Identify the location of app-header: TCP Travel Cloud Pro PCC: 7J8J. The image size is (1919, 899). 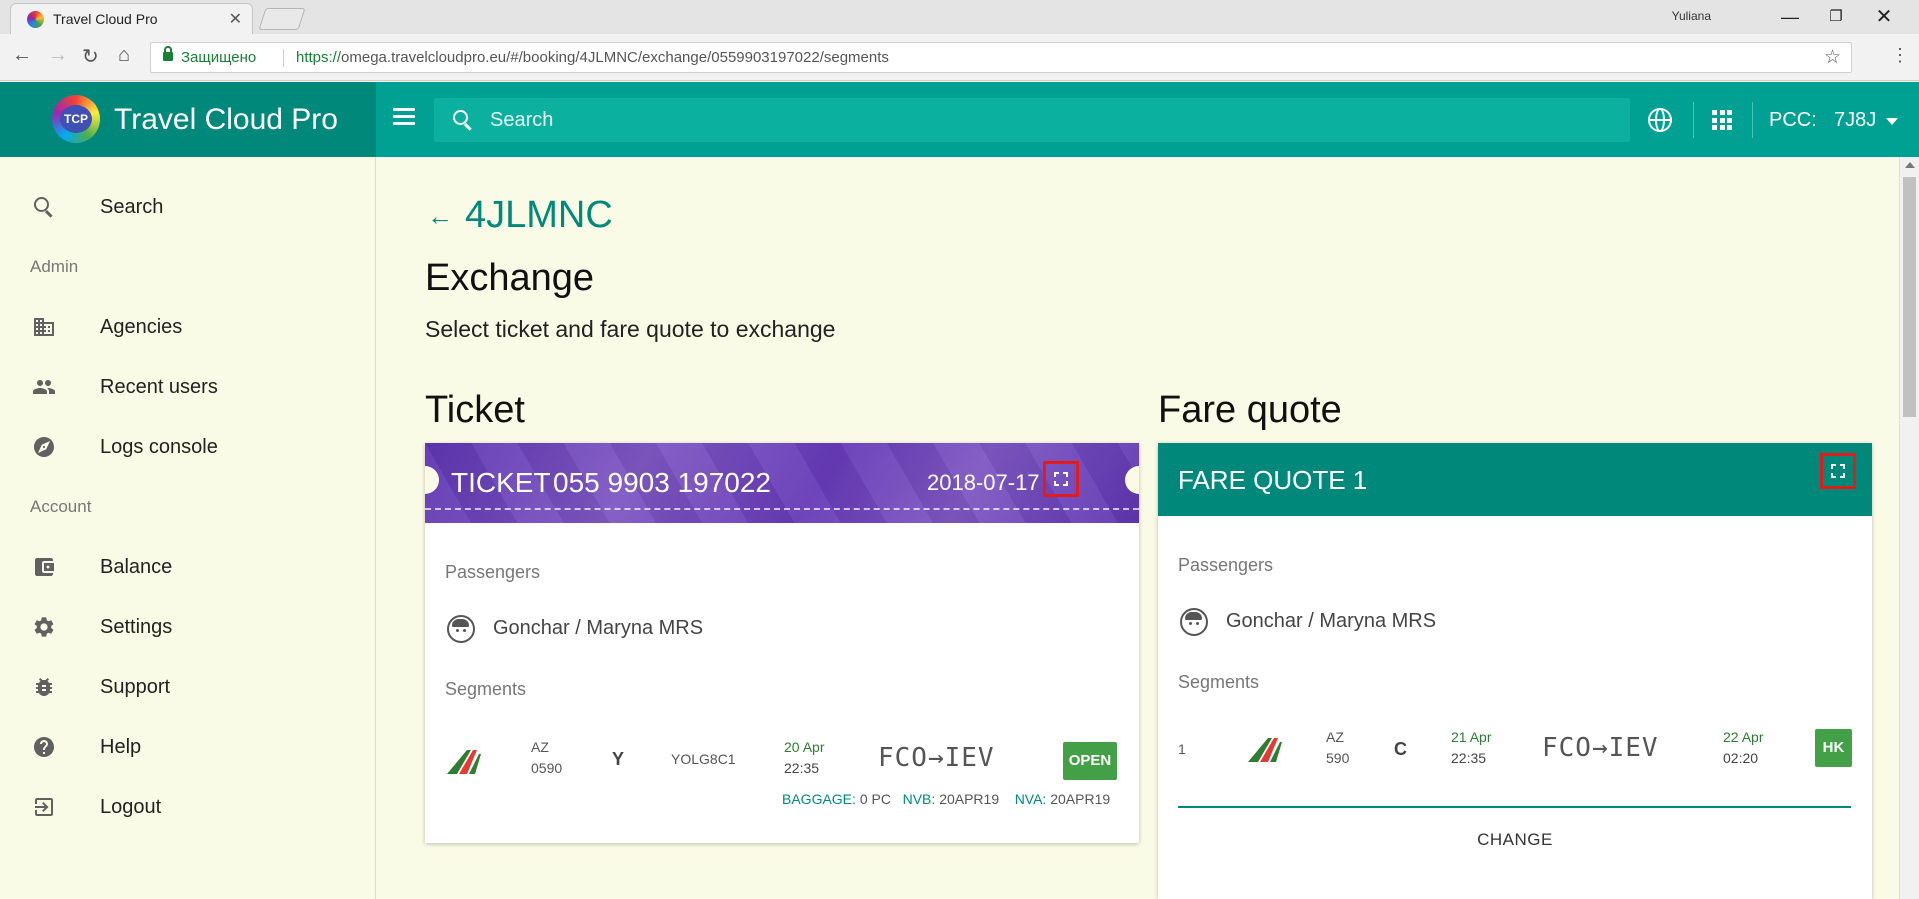
(959, 119).